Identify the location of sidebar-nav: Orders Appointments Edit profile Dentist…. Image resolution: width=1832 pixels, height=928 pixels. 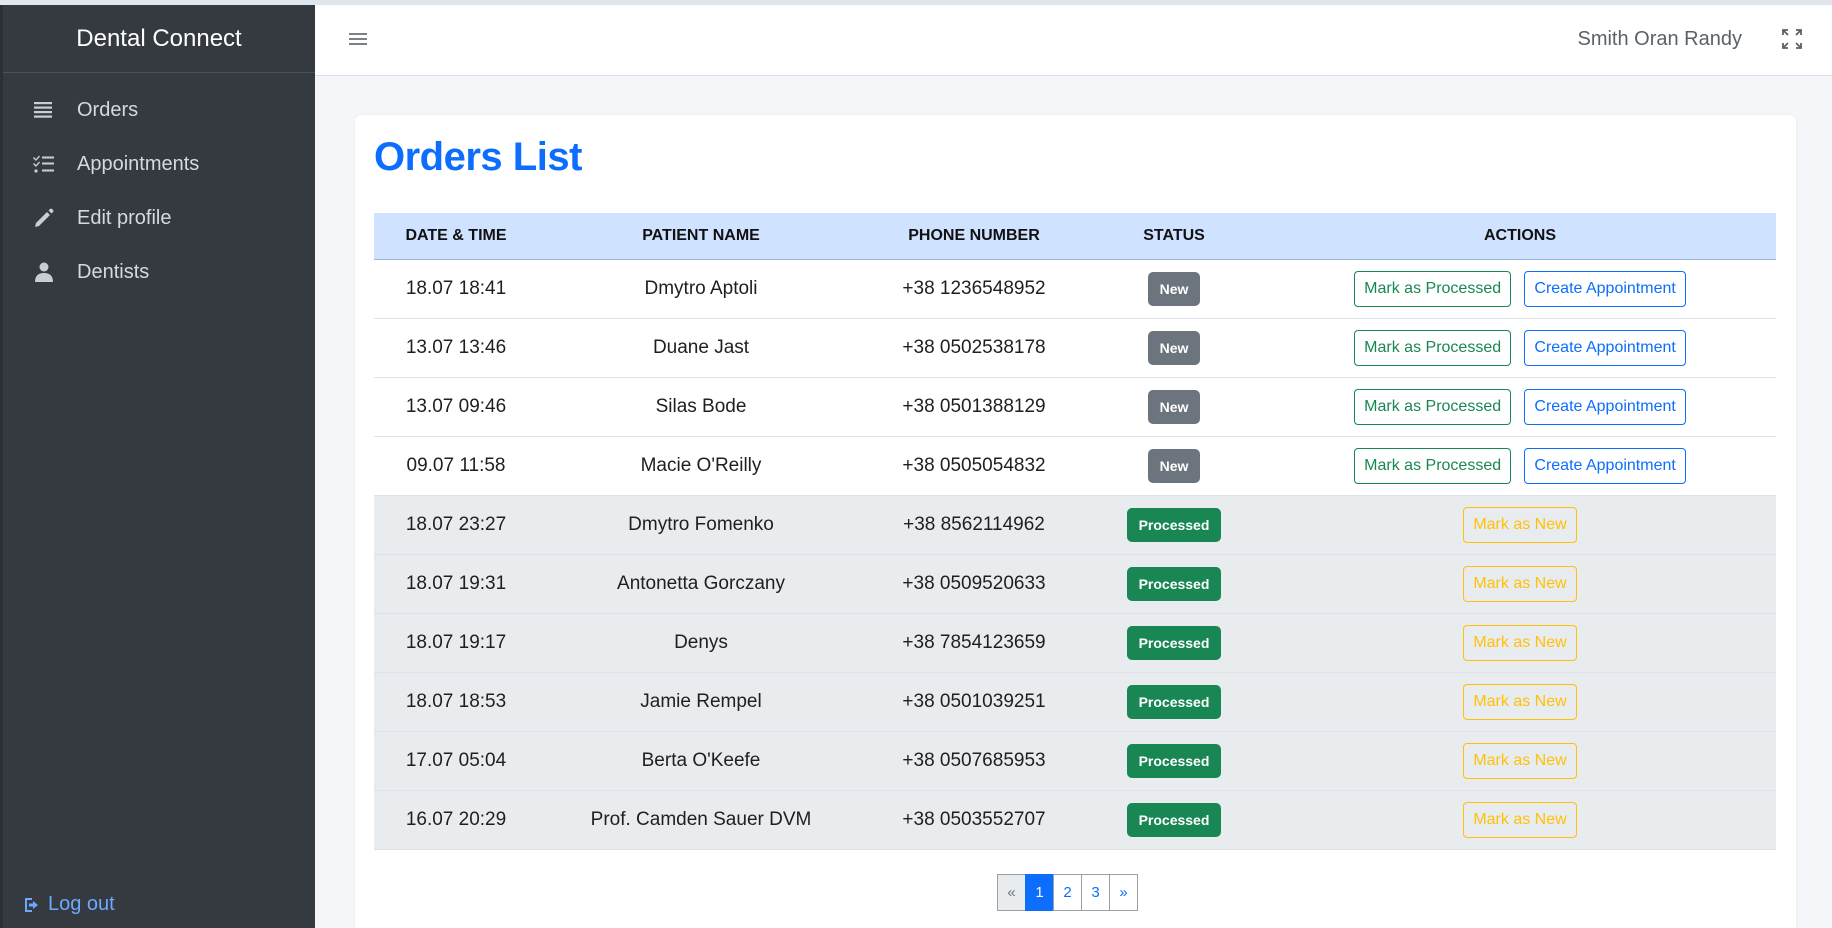
(159, 191).